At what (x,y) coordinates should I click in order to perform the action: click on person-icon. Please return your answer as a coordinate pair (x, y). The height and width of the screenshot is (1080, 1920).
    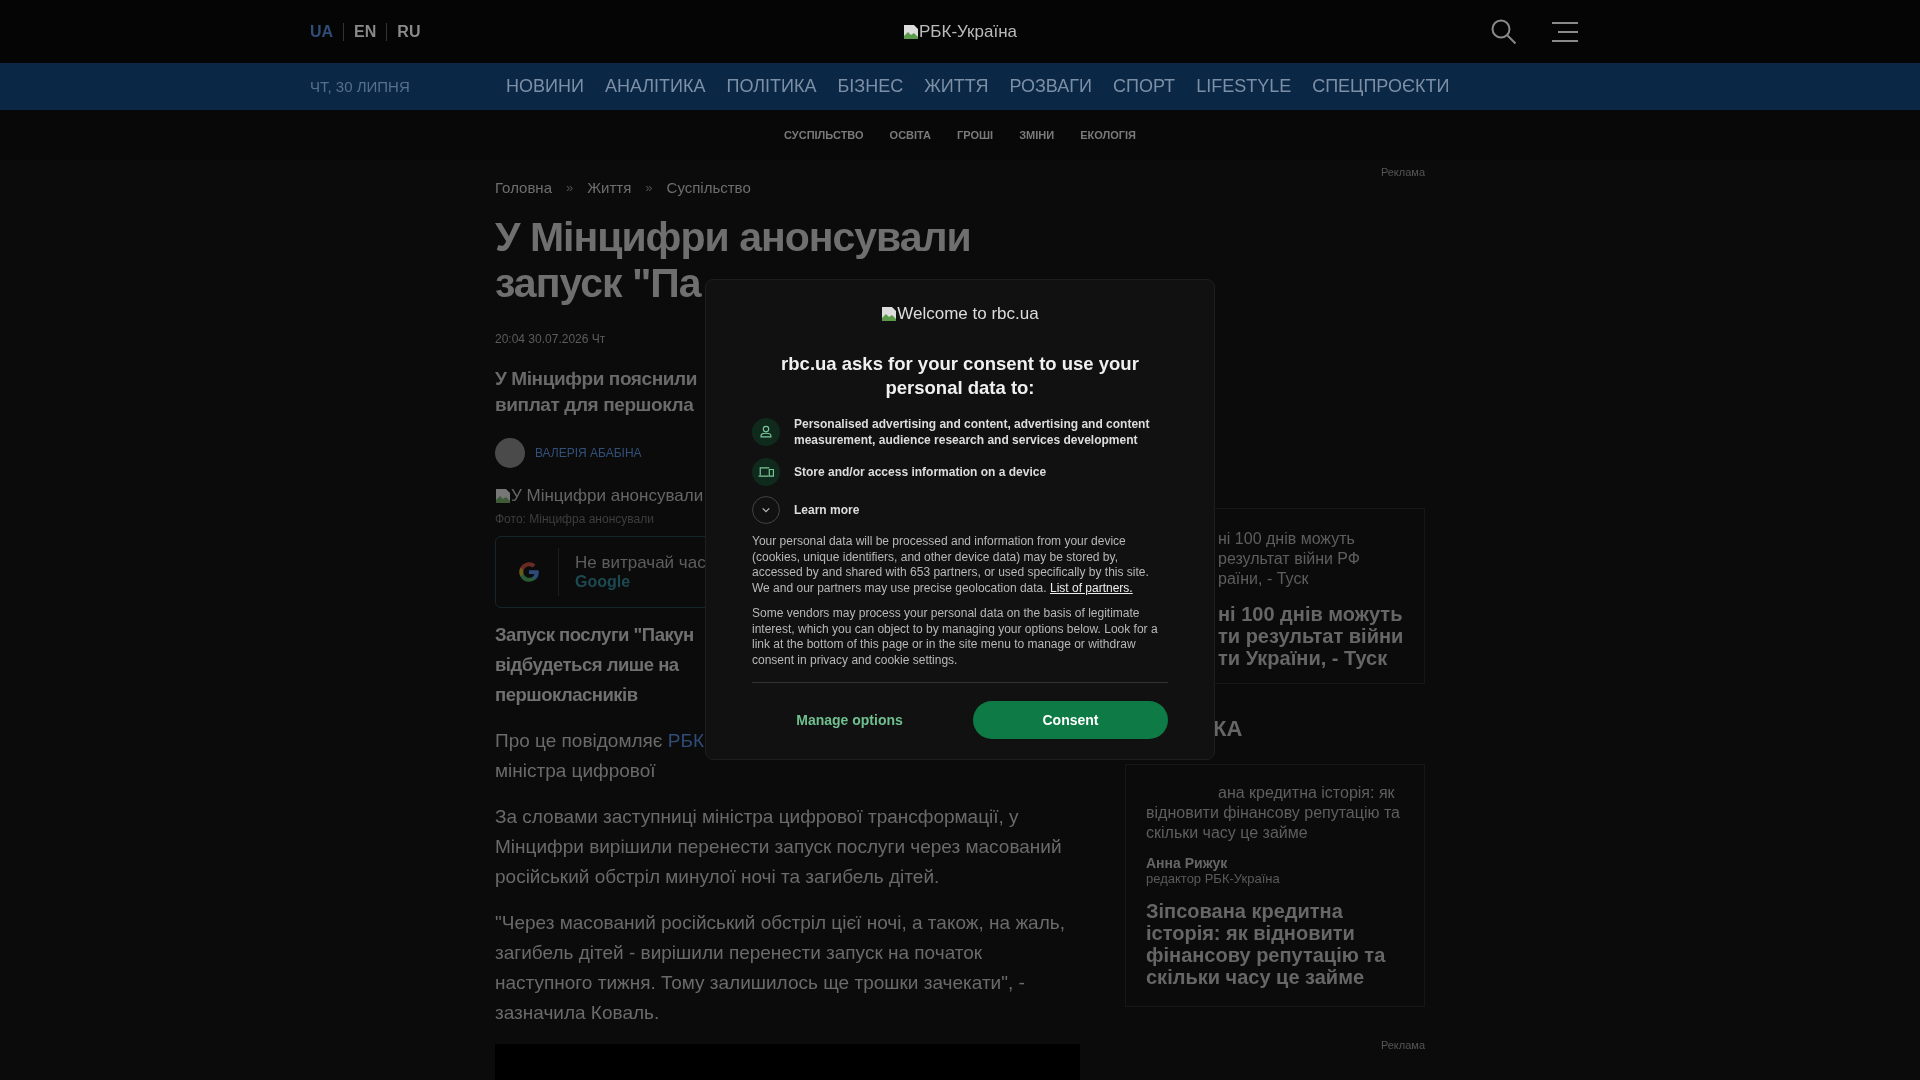
    Looking at the image, I should click on (766, 432).